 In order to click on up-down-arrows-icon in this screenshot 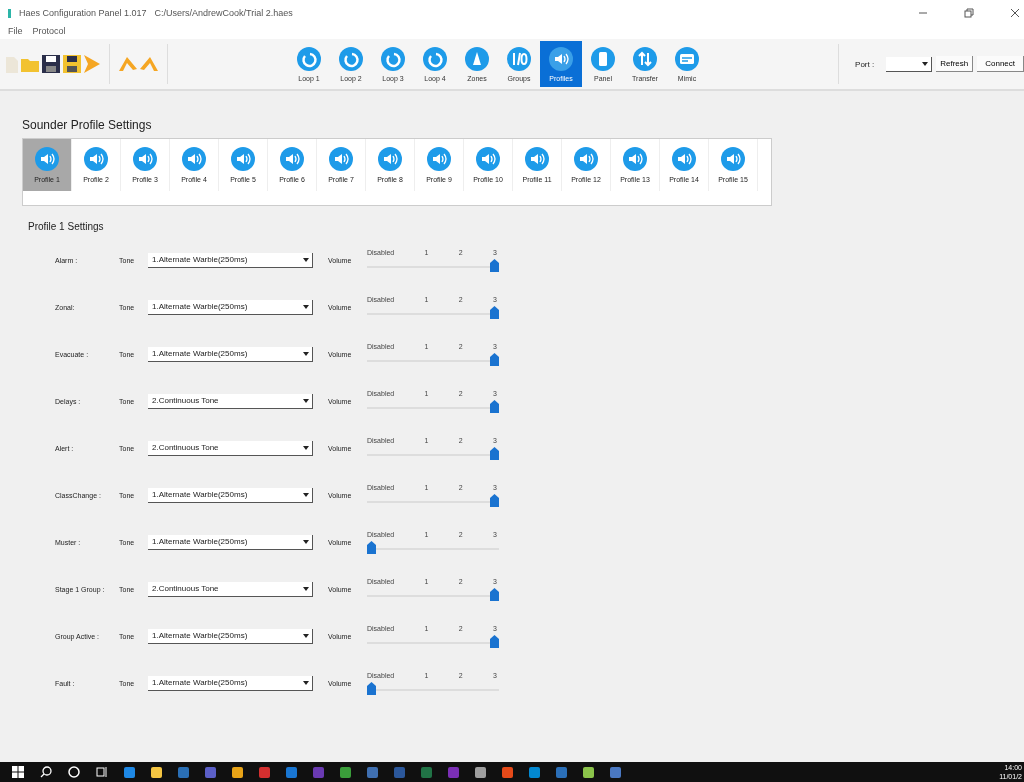, I will do `click(645, 58)`.